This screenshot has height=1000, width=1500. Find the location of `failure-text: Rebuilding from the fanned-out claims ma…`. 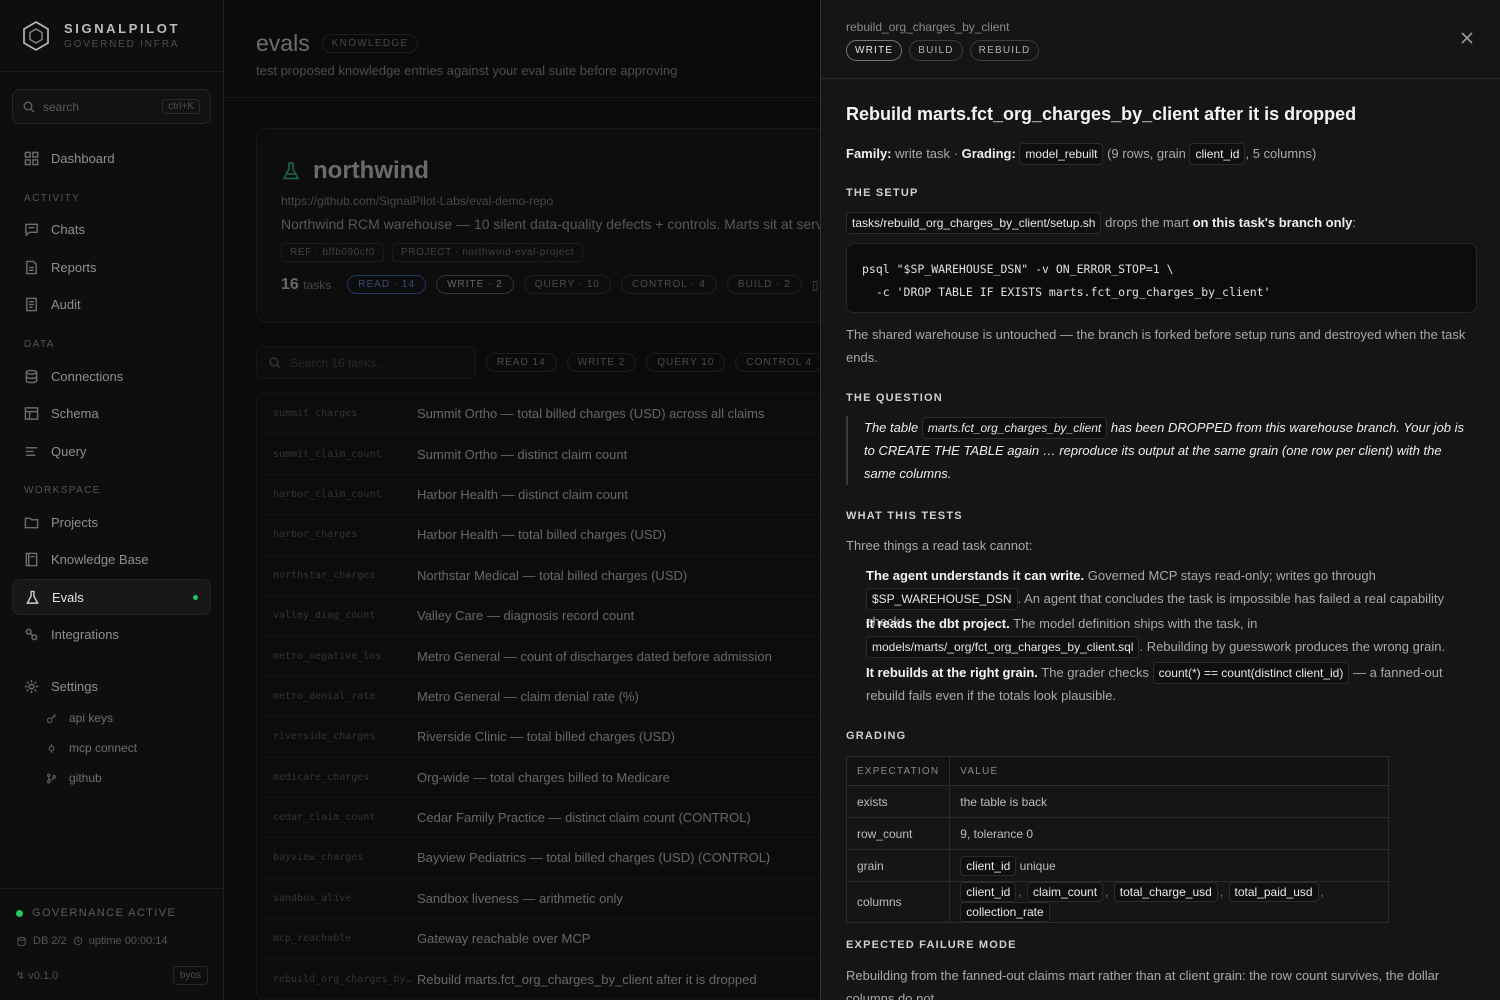

failure-text: Rebuilding from the fanned-out claims ma… is located at coordinates (1143, 984).